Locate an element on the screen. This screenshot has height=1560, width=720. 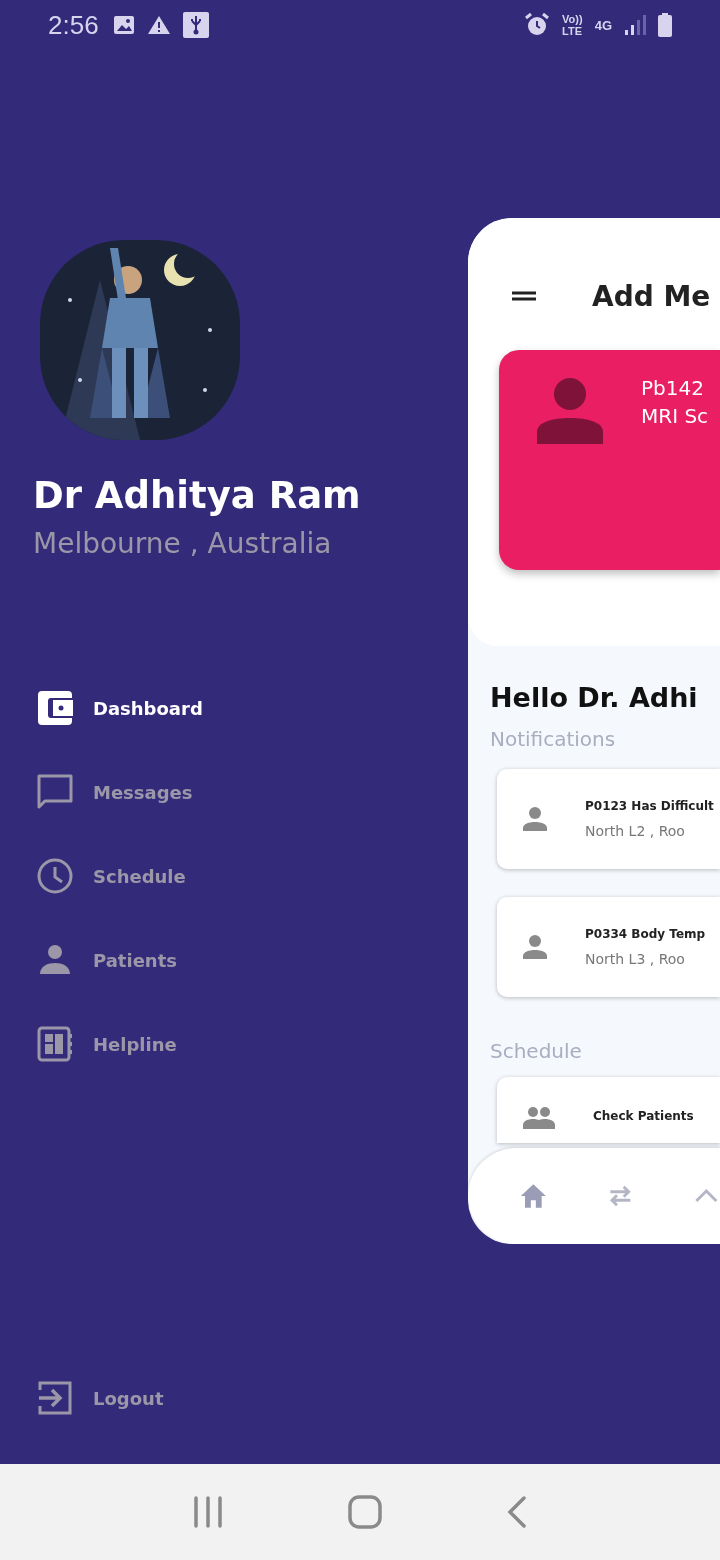
menu-item: Messages is located at coordinates (183, 792).